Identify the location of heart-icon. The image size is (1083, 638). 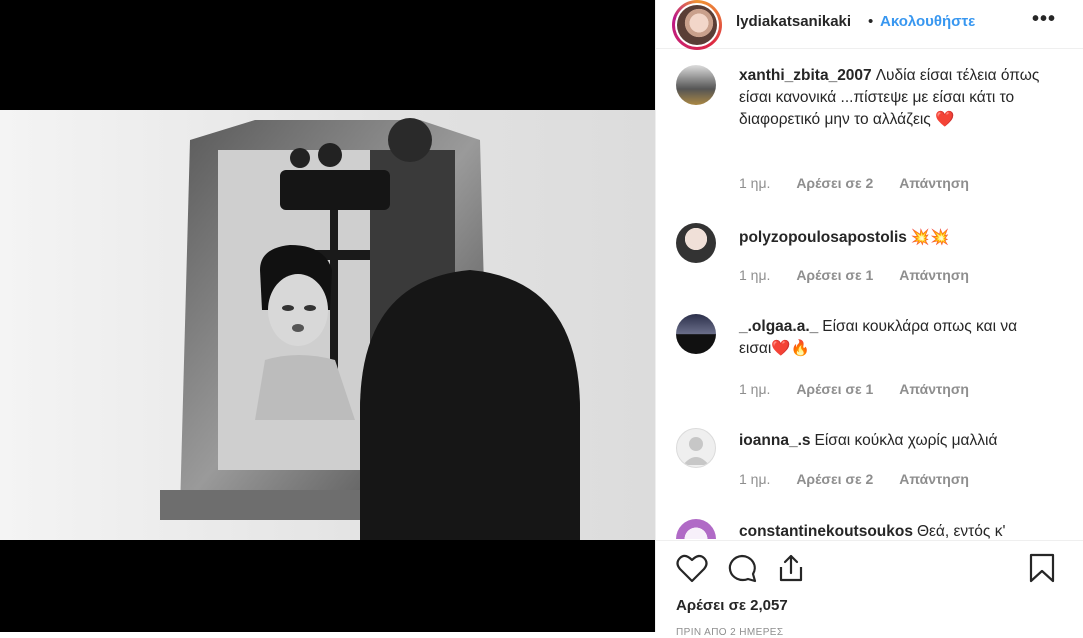
(692, 568).